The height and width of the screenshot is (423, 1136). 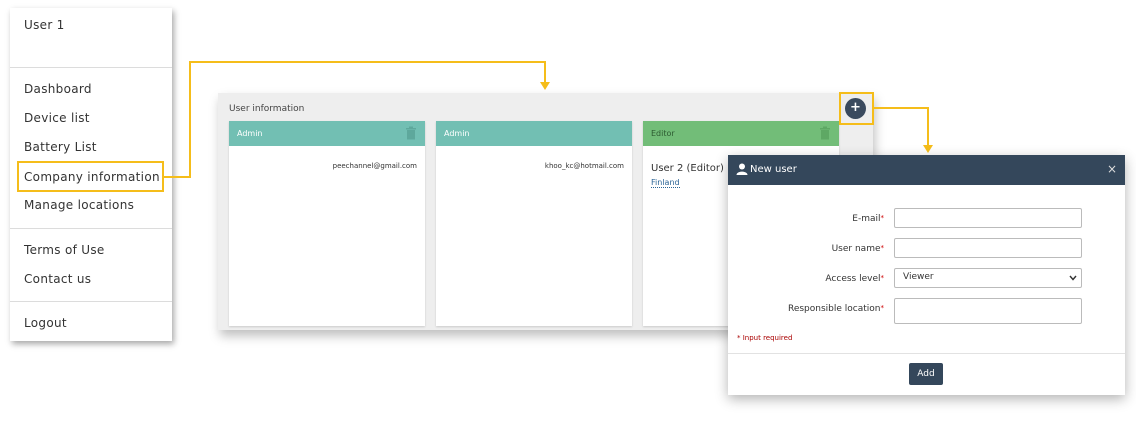 What do you see at coordinates (765, 338) in the screenshot?
I see `required-note: * Input required` at bounding box center [765, 338].